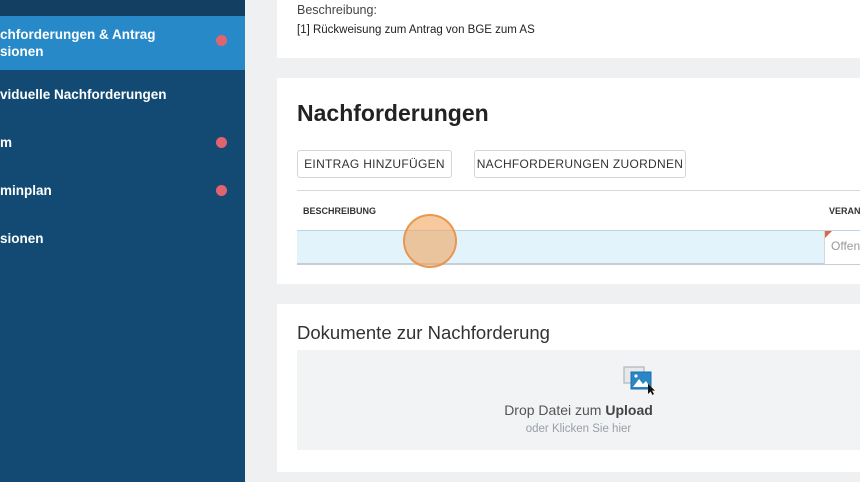 The width and height of the screenshot is (860, 482). I want to click on sidebar-item-terminplan: minplan, so click(122, 191).